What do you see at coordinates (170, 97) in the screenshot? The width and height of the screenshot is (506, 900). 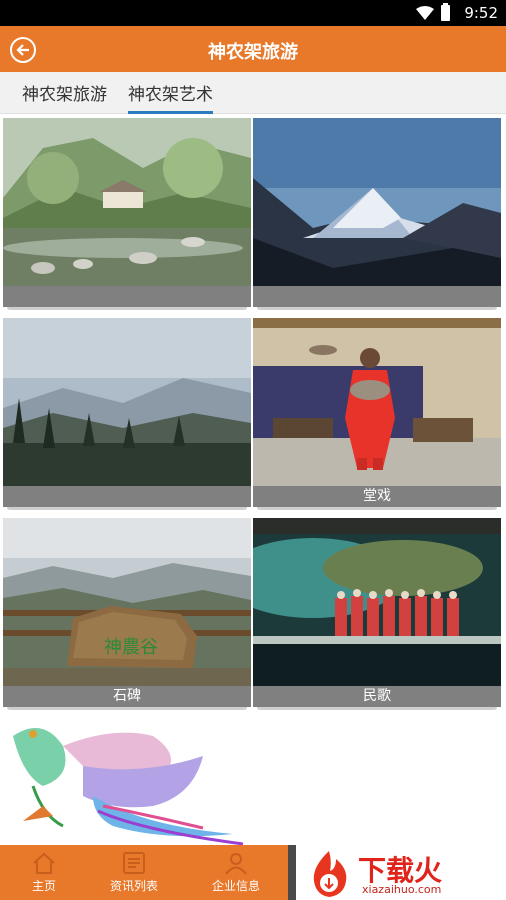 I see `tab-shennongjia-art: 神农架艺术` at bounding box center [170, 97].